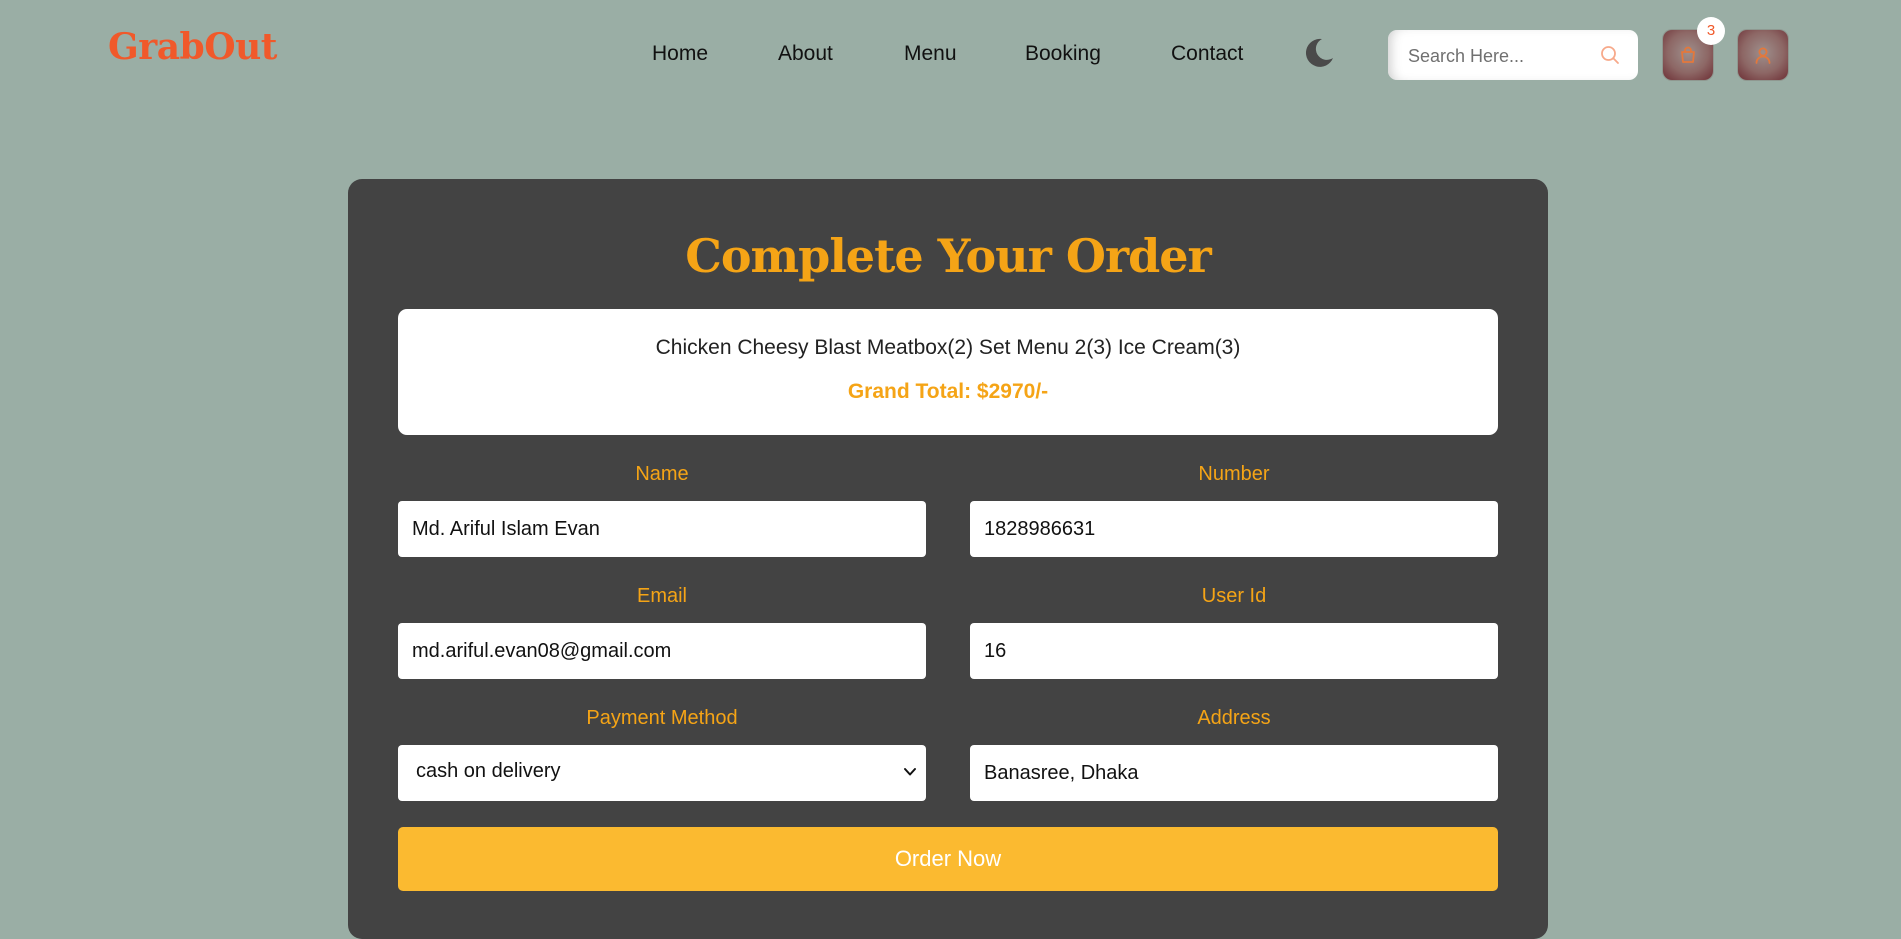  Describe the element at coordinates (948, 391) in the screenshot. I see `grand-total: Grand Total: $2970/-` at that location.